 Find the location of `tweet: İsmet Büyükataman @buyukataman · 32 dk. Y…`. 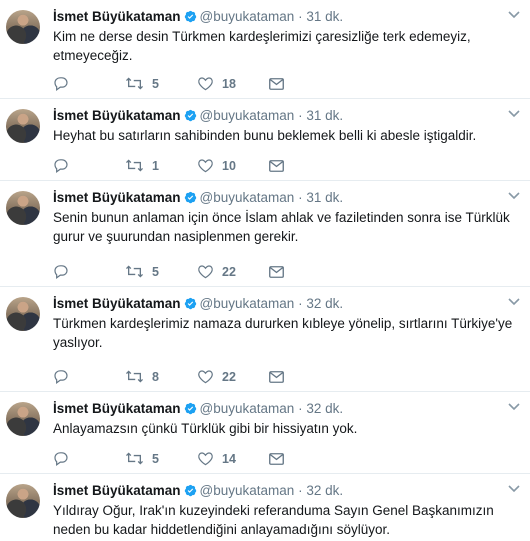

tweet: İsmet Büyükataman @buyukataman · 32 dk. Y… is located at coordinates (265, 507).